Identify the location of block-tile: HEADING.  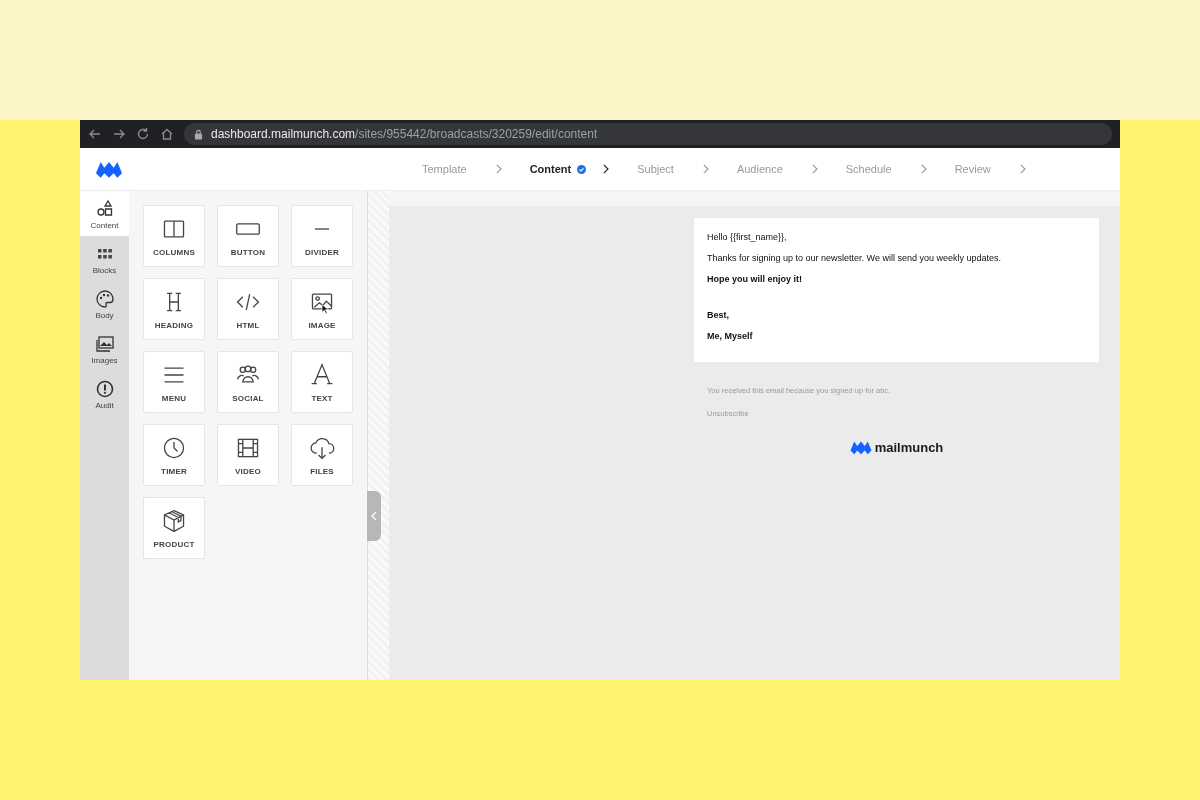
(174, 309).